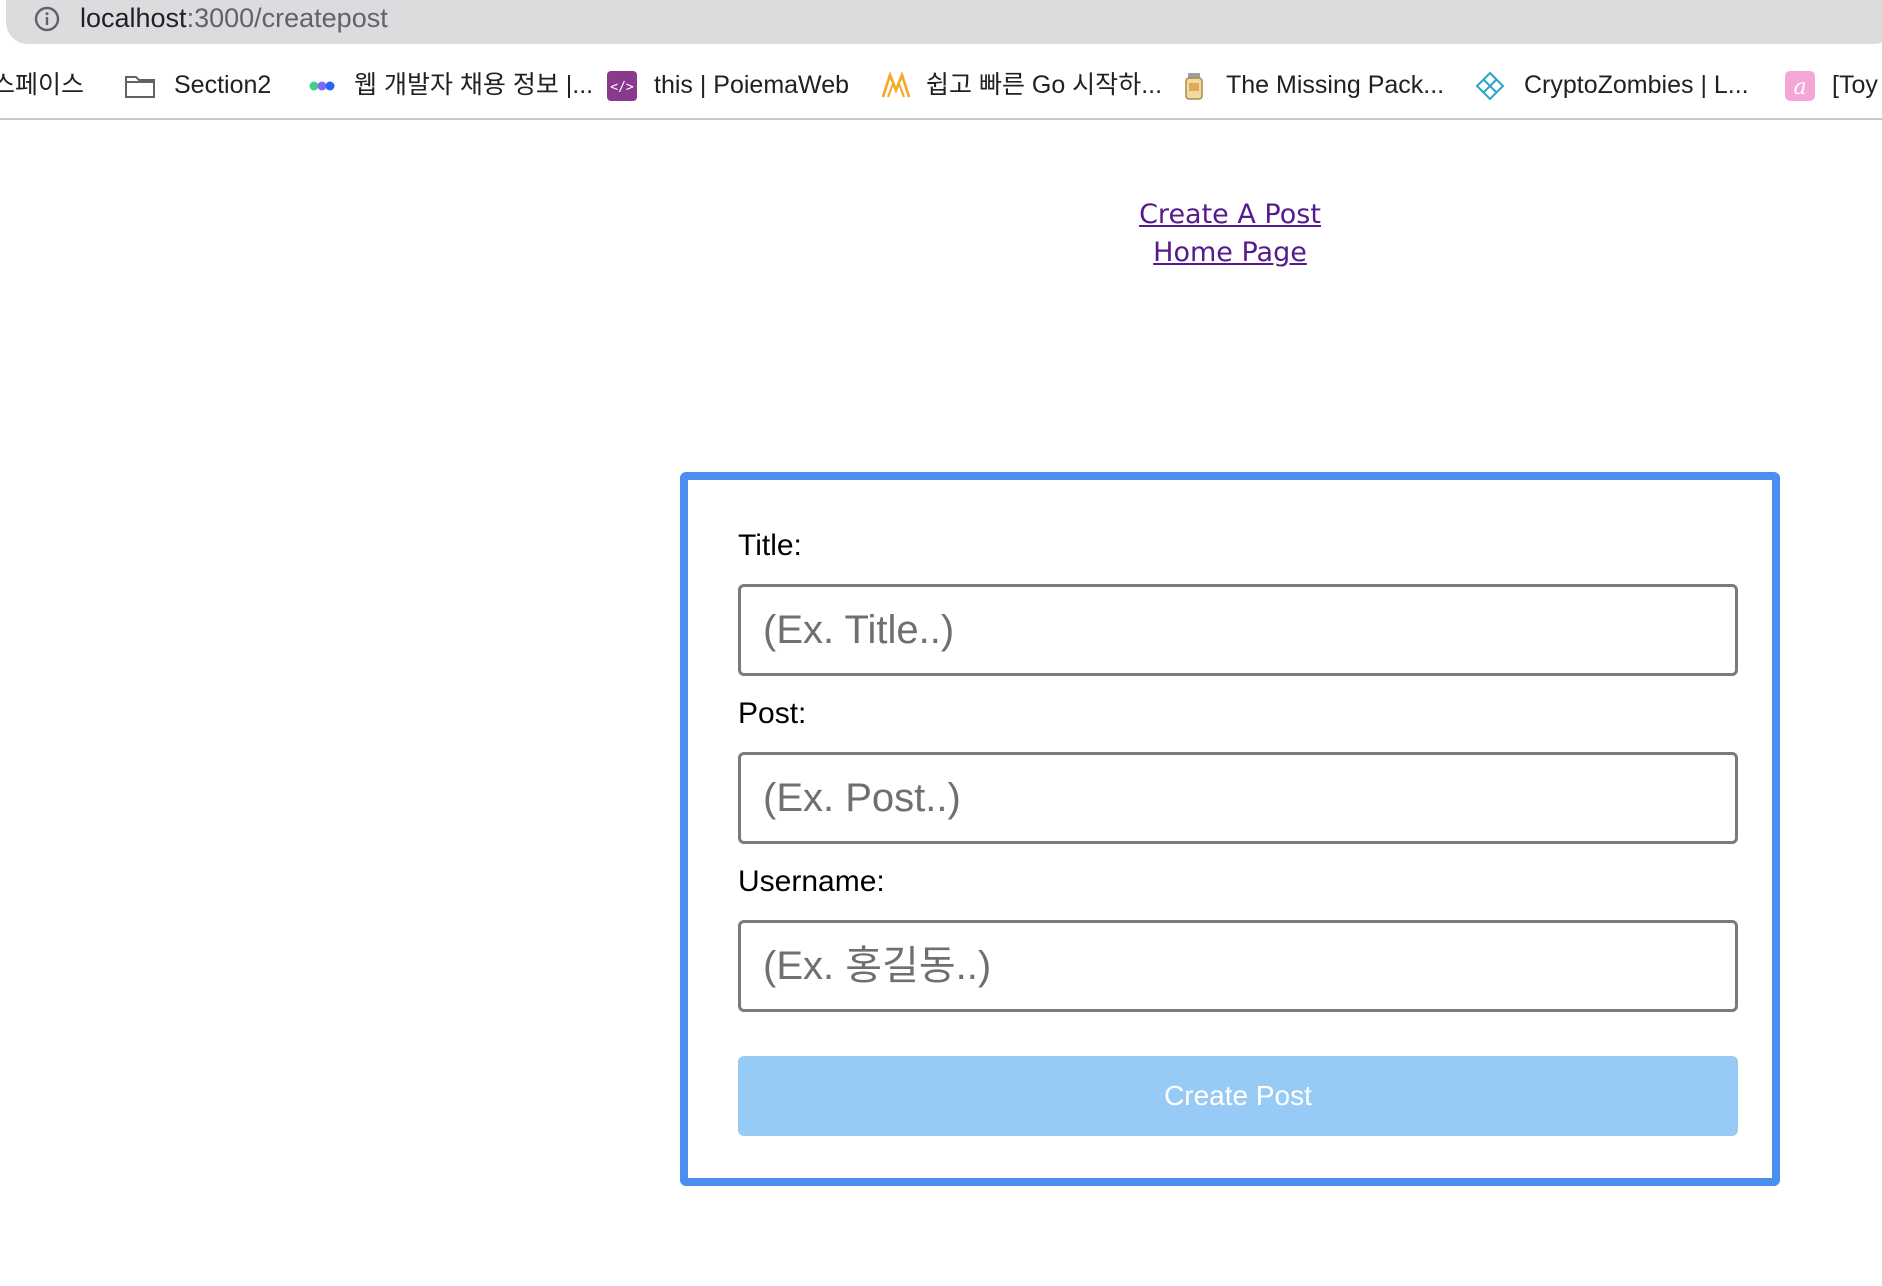 The height and width of the screenshot is (1286, 1882). Describe the element at coordinates (47, 19) in the screenshot. I see `info-icon` at that location.